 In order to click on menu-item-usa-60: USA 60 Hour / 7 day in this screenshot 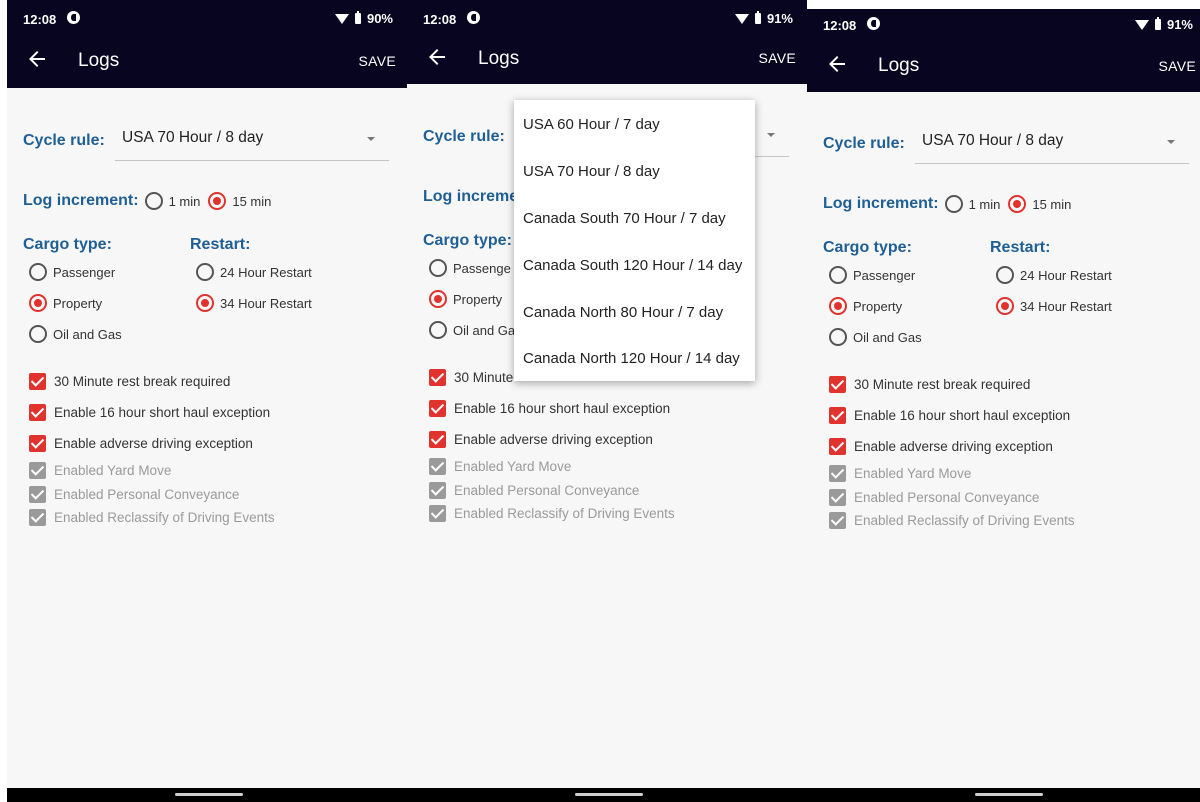, I will do `click(591, 124)`.